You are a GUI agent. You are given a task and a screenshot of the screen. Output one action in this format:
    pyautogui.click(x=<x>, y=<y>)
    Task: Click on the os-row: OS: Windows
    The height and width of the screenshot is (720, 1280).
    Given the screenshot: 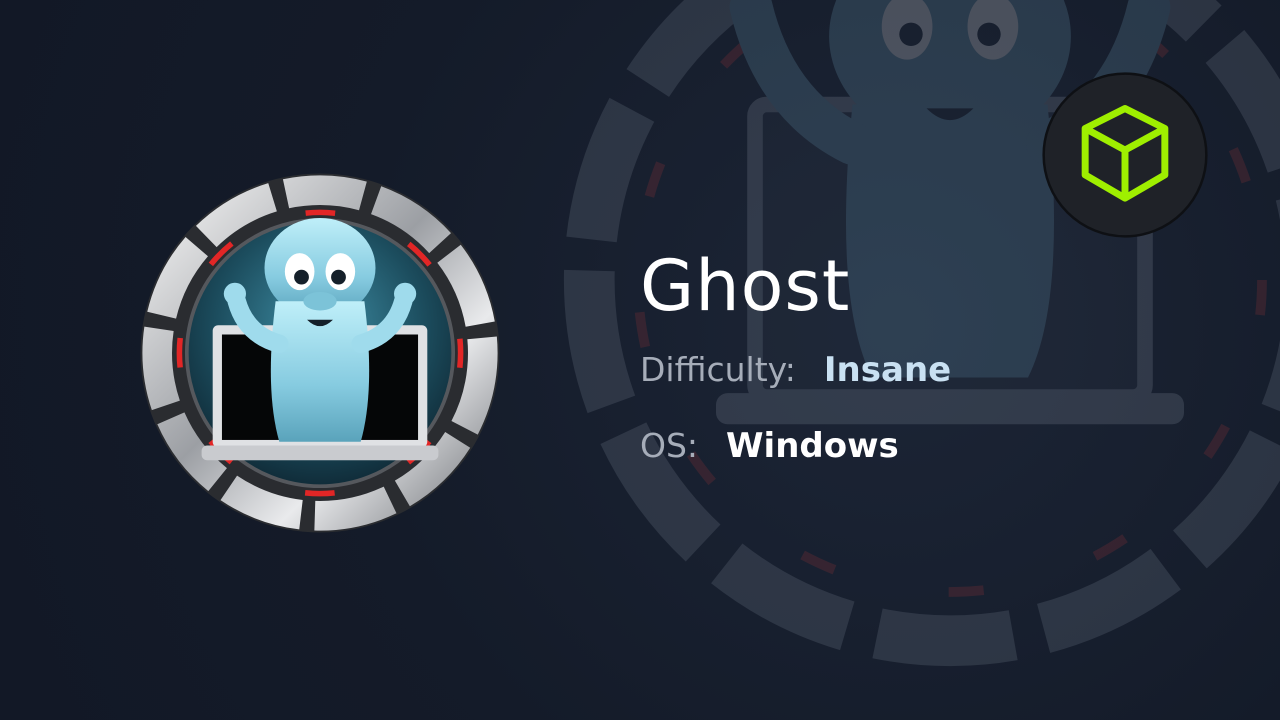 What is the action you would take?
    pyautogui.click(x=920, y=451)
    